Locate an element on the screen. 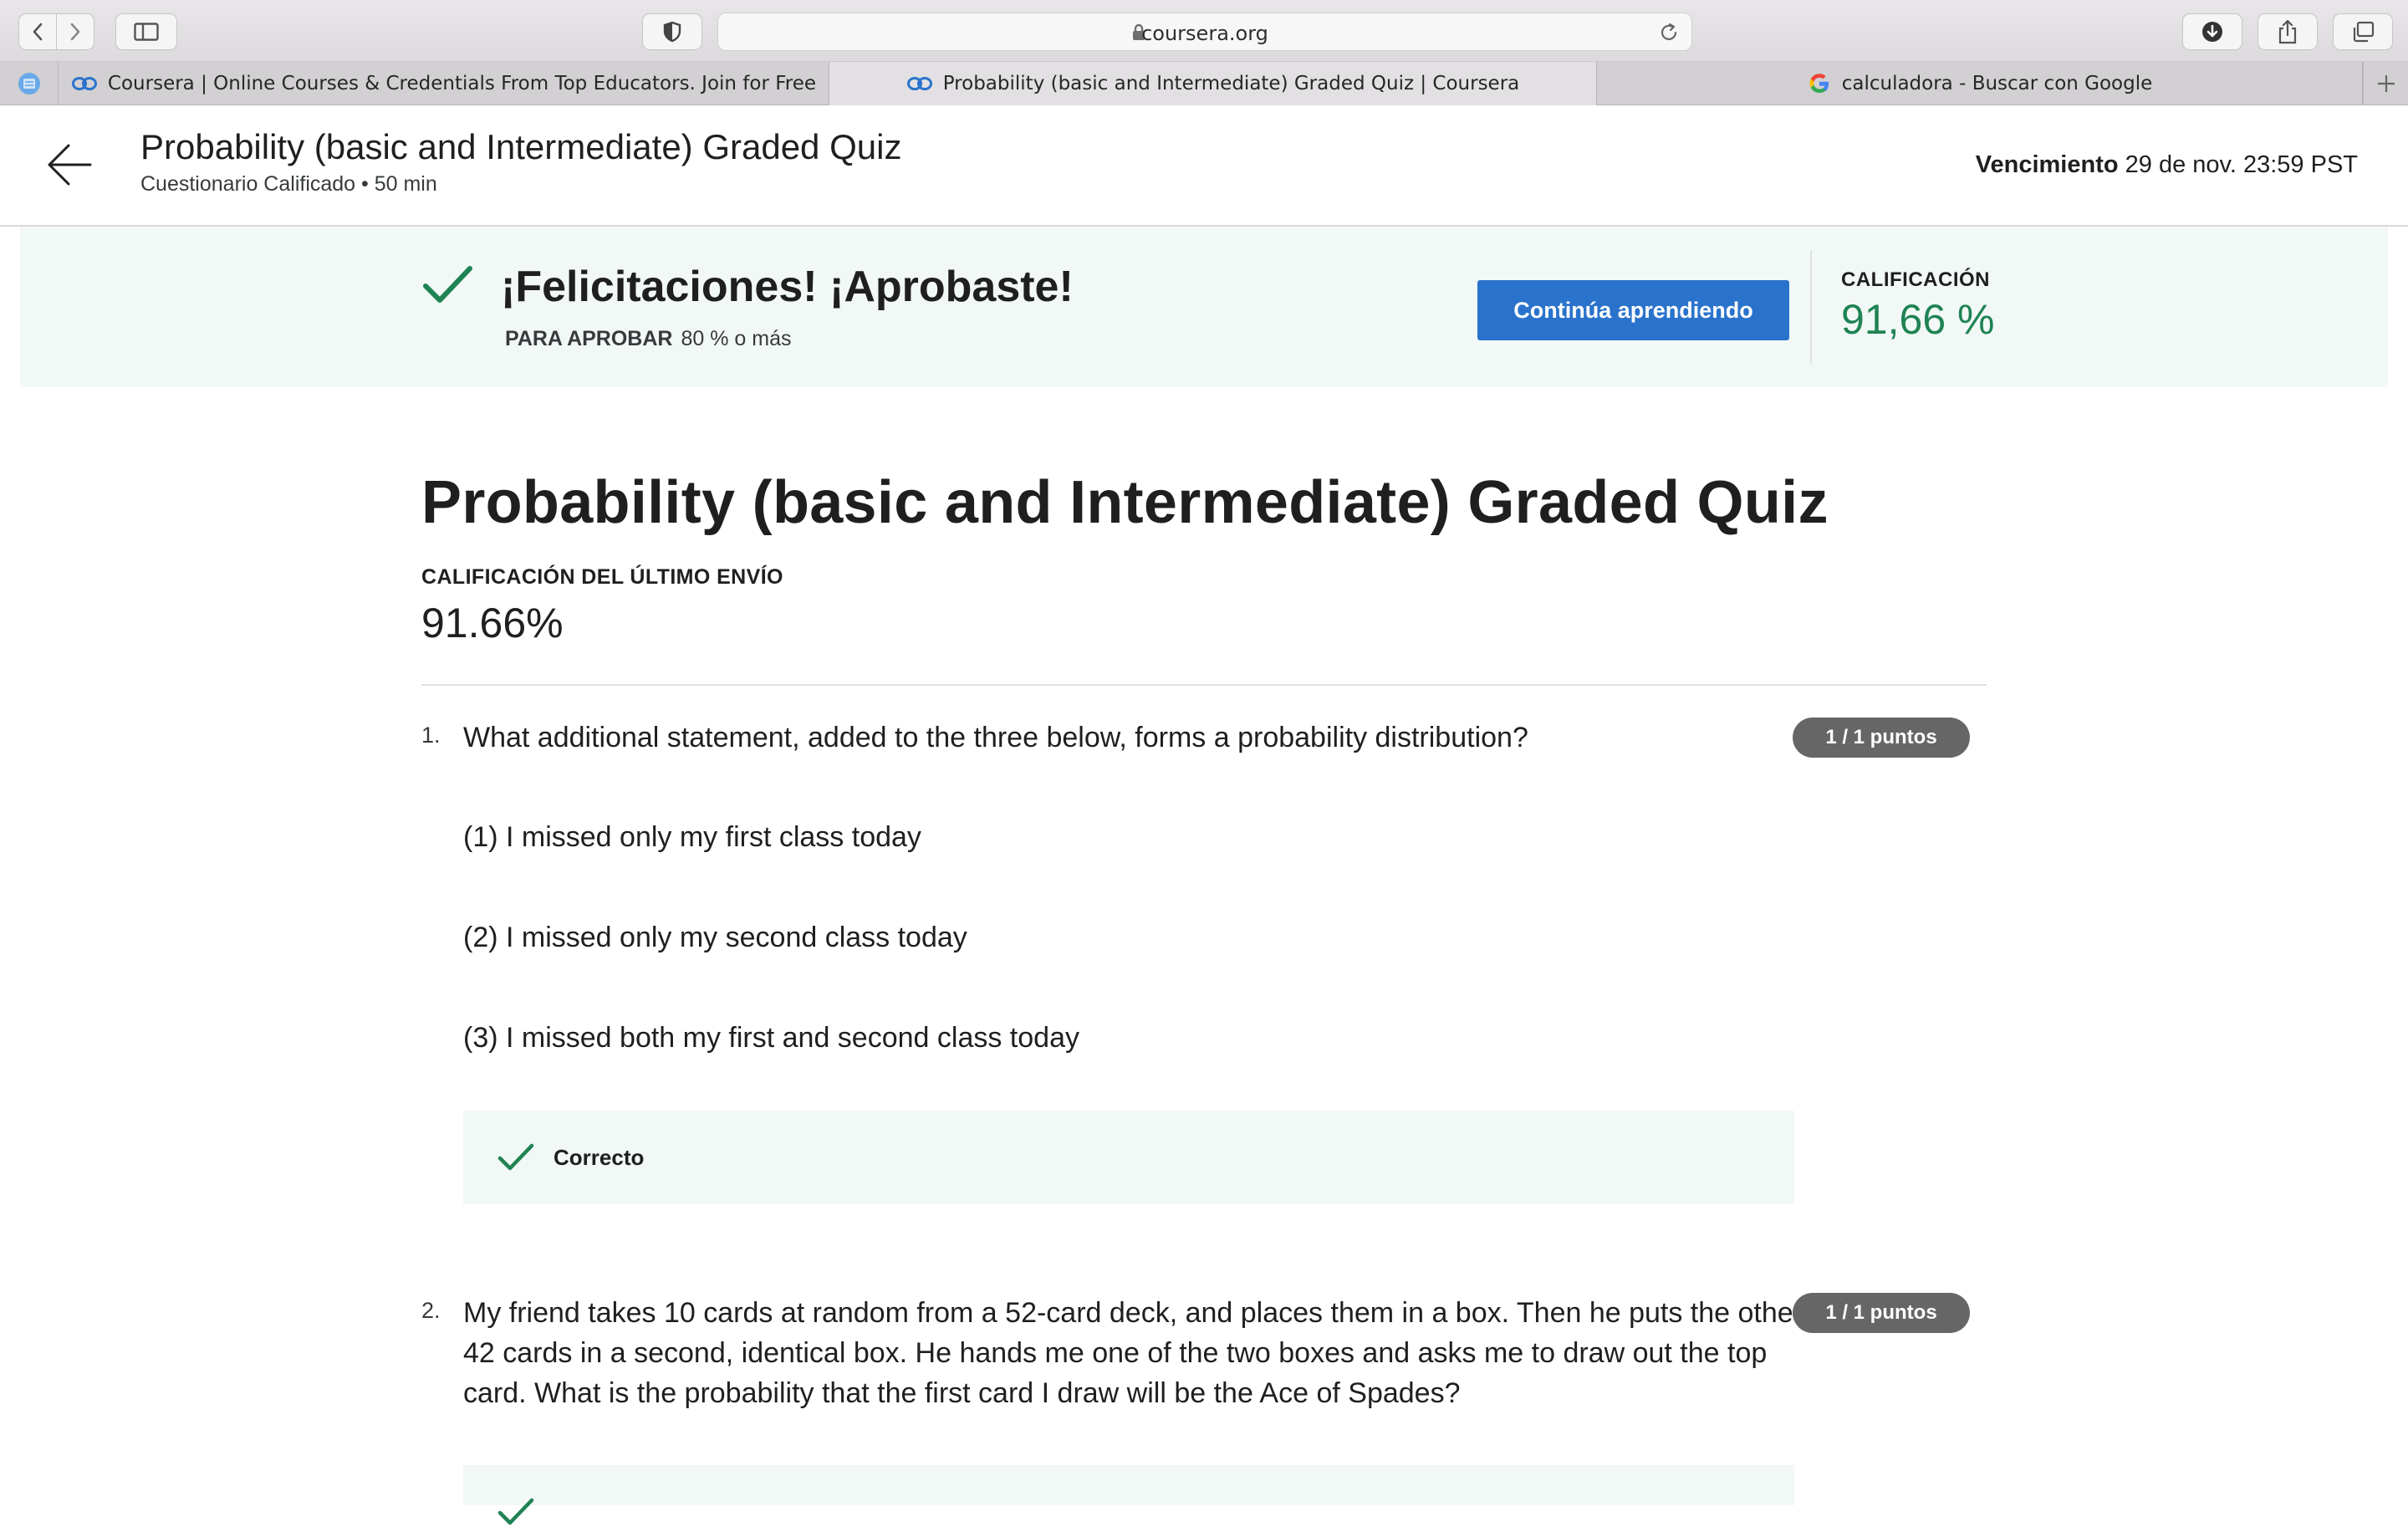  sidebar-toggle-button is located at coordinates (146, 32).